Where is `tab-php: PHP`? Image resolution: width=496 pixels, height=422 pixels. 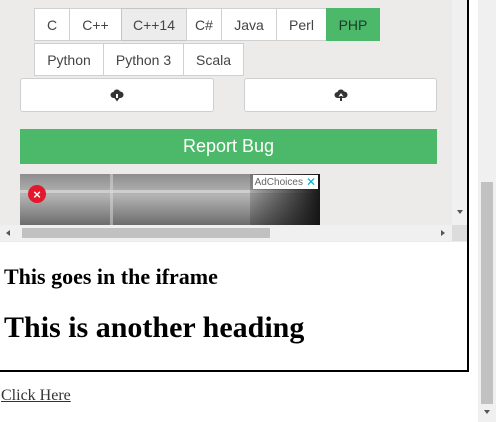 tab-php: PHP is located at coordinates (353, 24).